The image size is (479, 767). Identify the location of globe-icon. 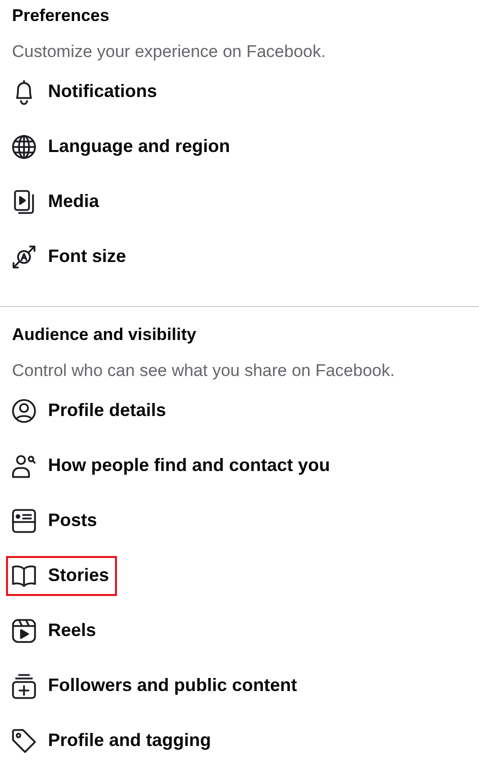
(24, 146).